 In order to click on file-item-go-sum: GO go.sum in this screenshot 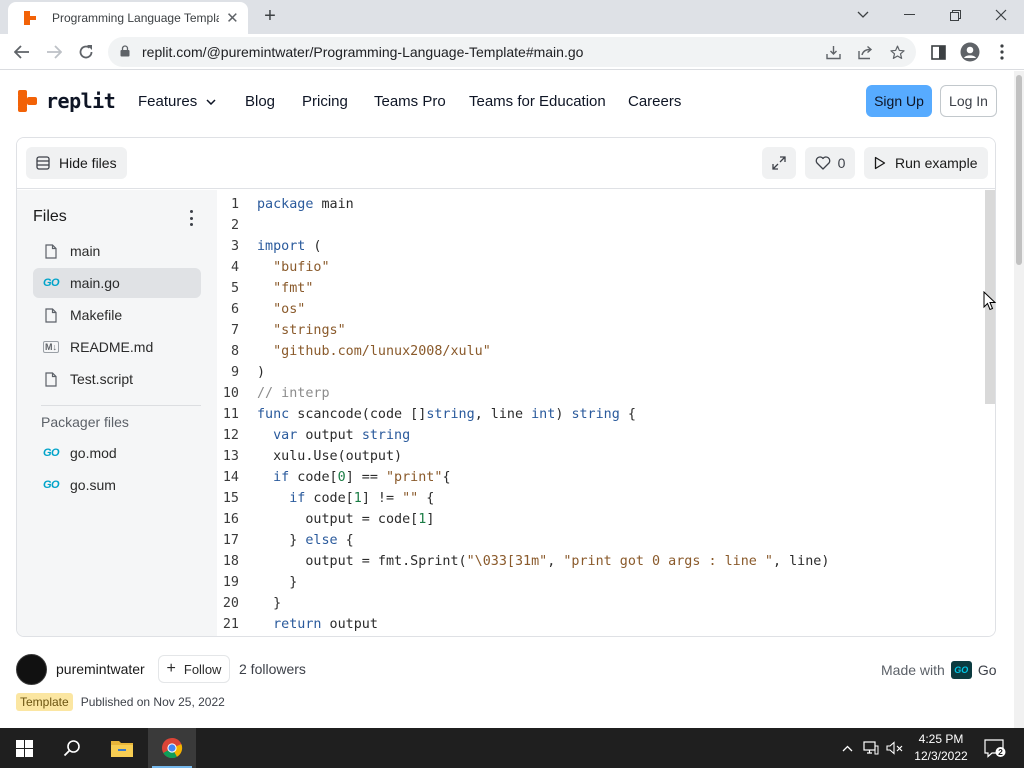, I will do `click(117, 485)`.